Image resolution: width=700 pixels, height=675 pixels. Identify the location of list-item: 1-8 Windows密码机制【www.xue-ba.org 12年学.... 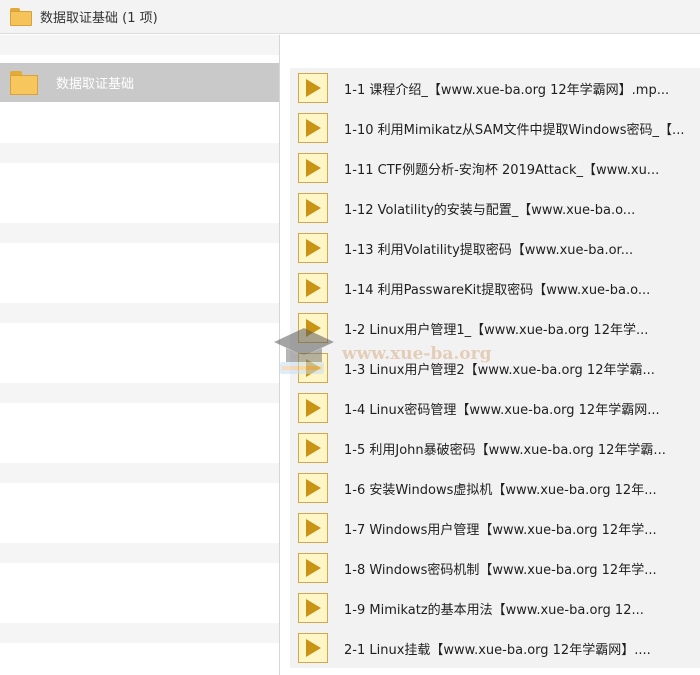
(495, 568).